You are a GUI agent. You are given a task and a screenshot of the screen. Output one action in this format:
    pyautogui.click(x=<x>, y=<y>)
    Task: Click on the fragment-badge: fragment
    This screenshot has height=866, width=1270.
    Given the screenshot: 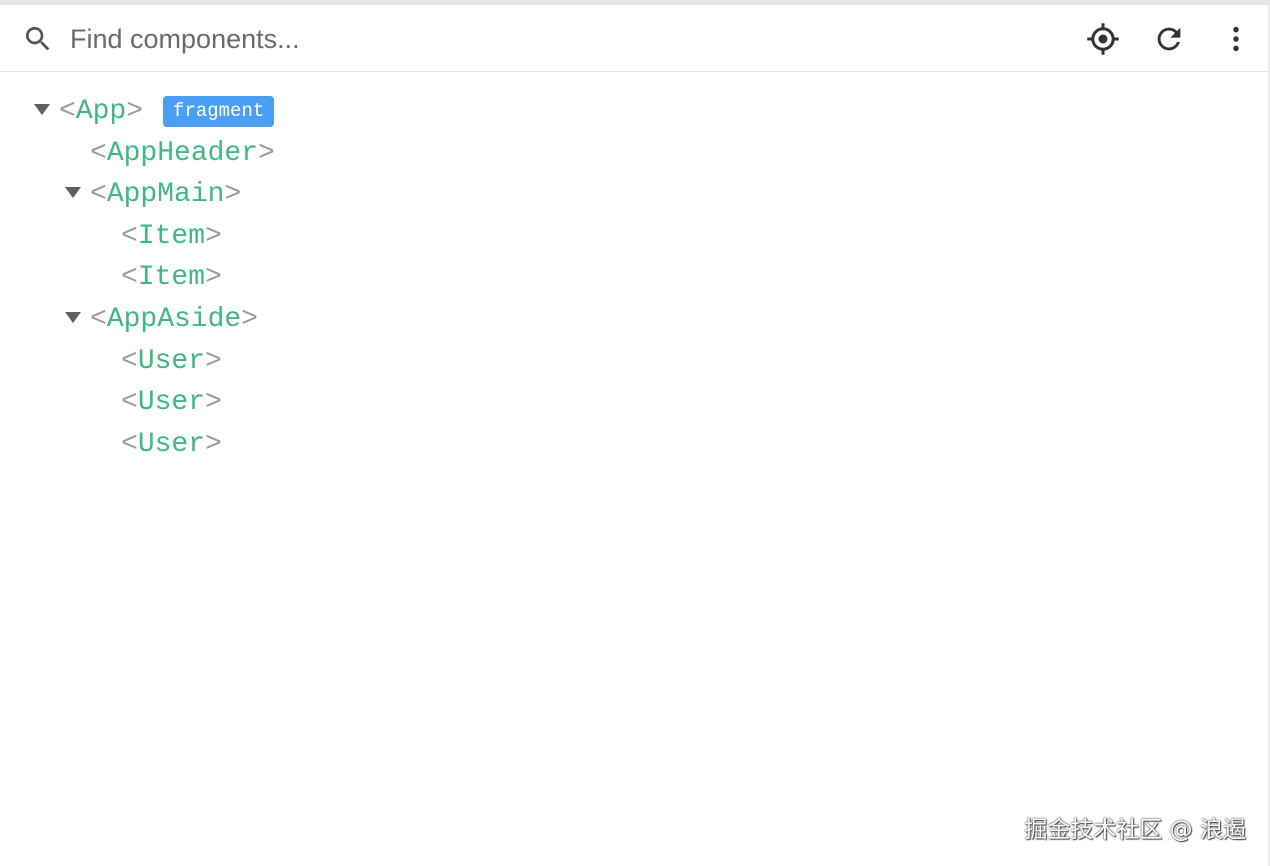 What is the action you would take?
    pyautogui.click(x=219, y=111)
    